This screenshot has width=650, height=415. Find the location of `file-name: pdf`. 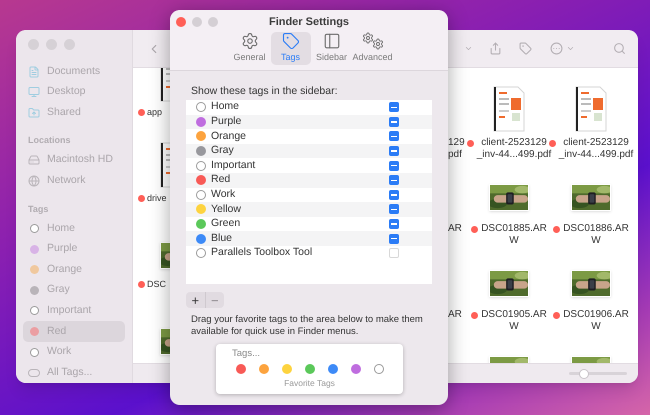

file-name: pdf is located at coordinates (455, 155).